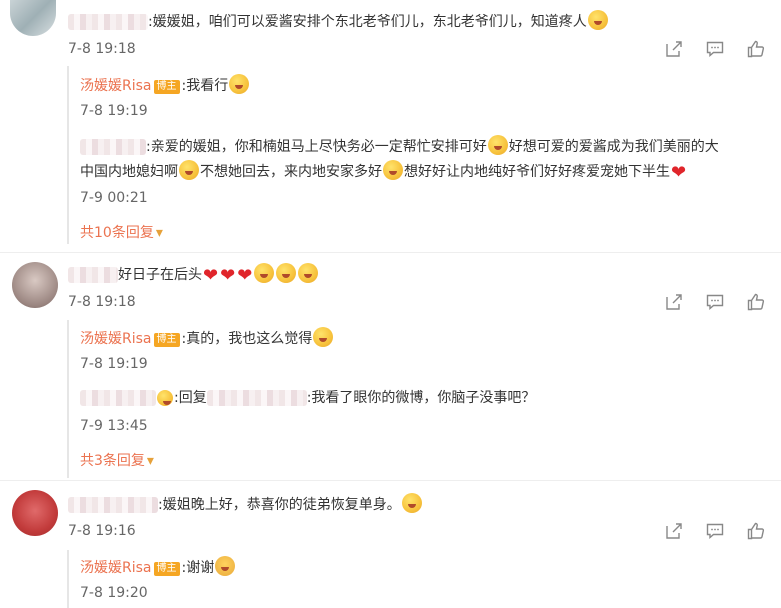  Describe the element at coordinates (117, 461) in the screenshot. I see `more-replies-link: 共3条回复 ▾` at that location.